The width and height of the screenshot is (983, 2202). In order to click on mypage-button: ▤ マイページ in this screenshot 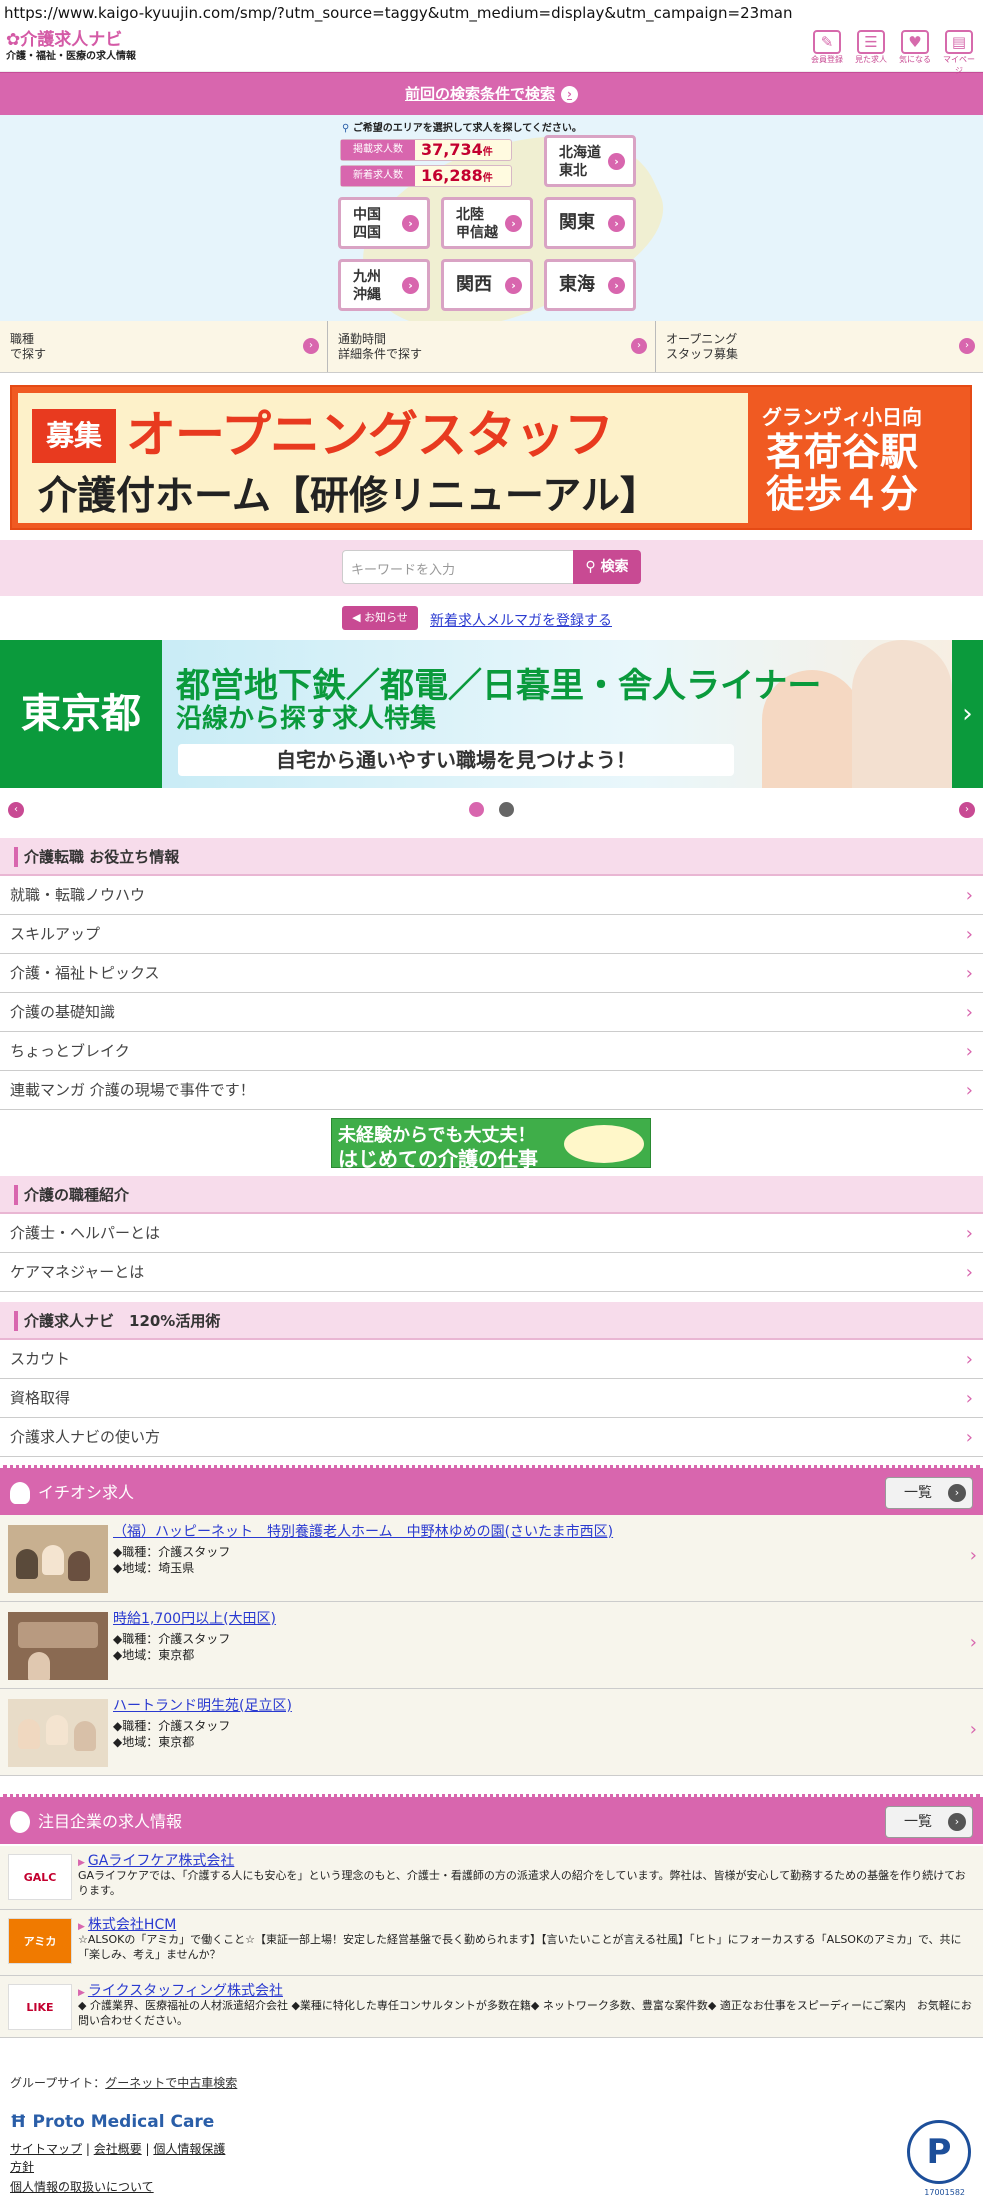, I will do `click(959, 53)`.